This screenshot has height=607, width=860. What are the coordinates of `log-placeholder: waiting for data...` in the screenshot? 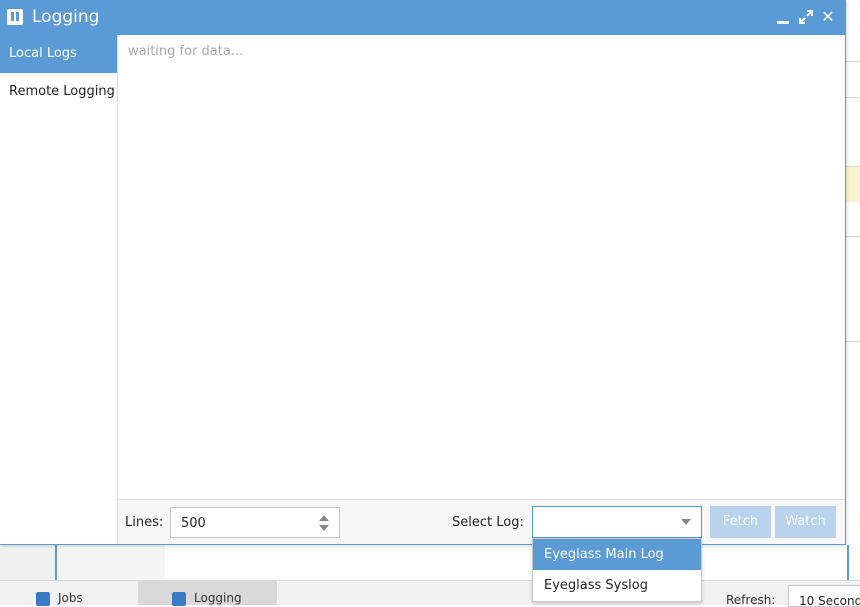 It's located at (186, 51).